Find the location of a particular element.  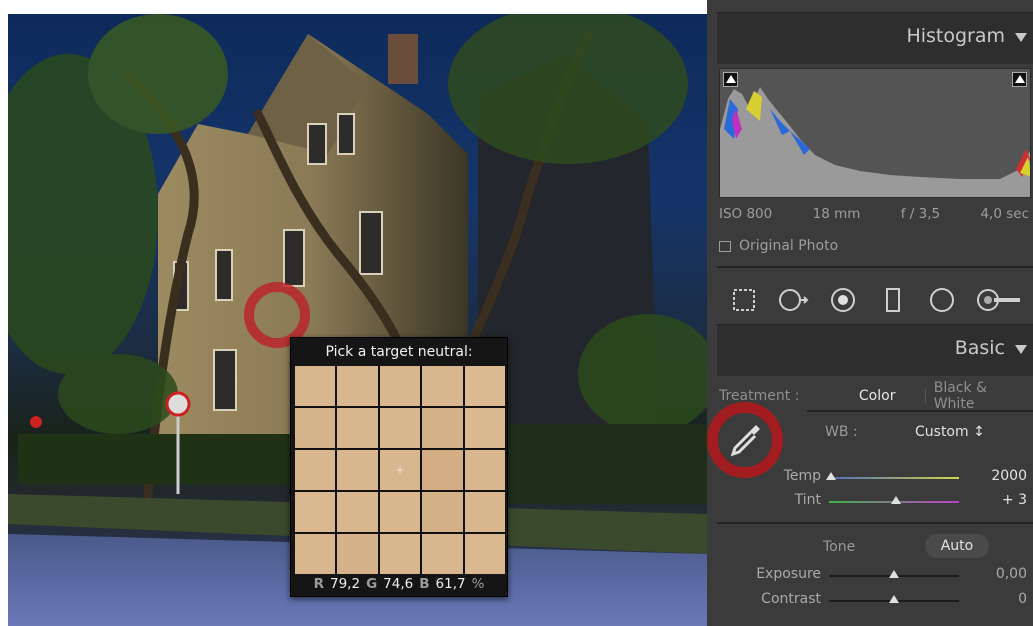

temp-slider is located at coordinates (892, 476).